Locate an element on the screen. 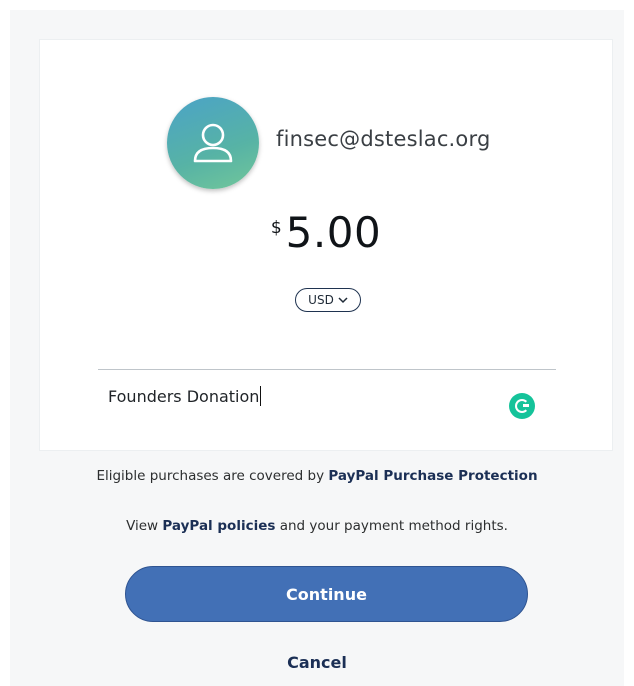  grammarly-icon is located at coordinates (522, 406).